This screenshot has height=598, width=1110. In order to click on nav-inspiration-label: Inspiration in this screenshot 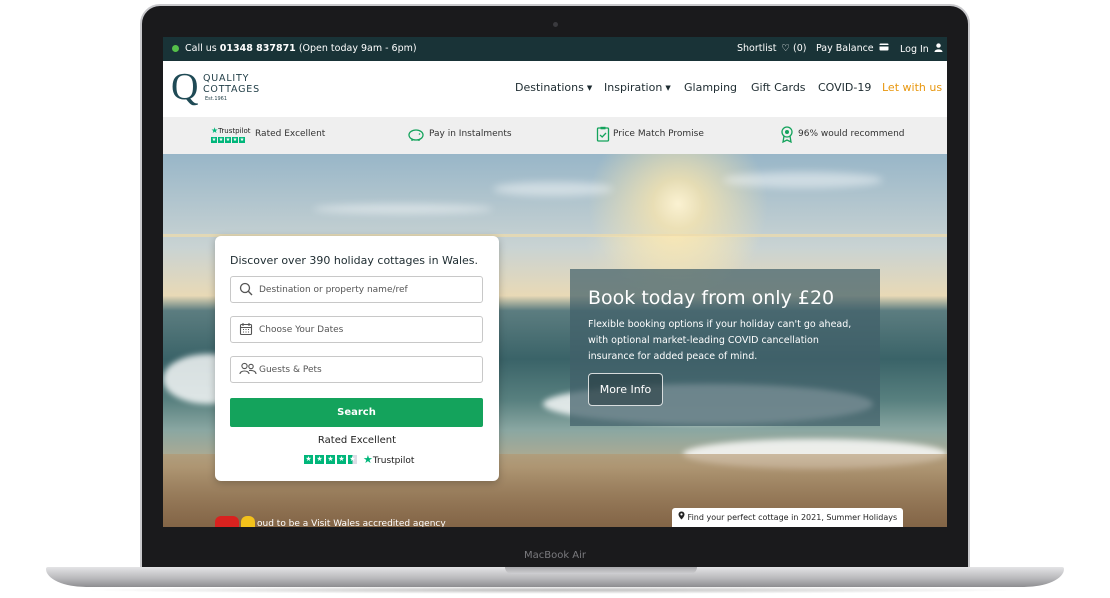, I will do `click(633, 87)`.